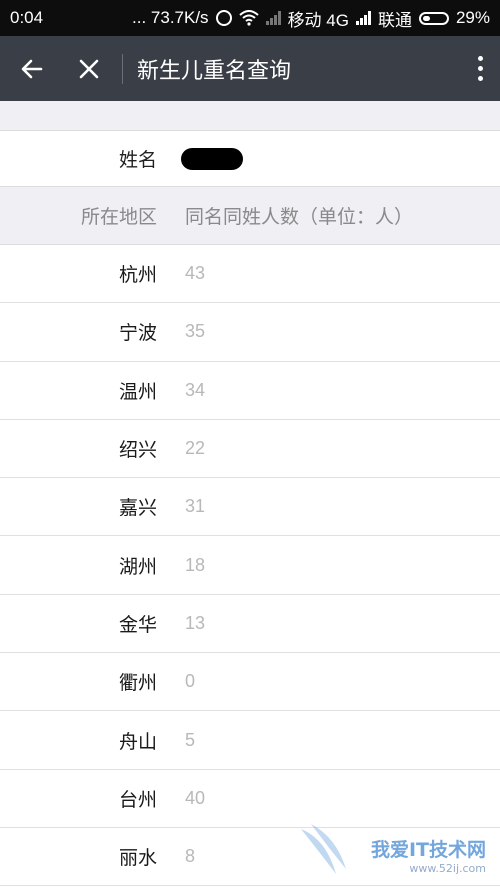 The width and height of the screenshot is (500, 889). I want to click on table-row: 温州 34, so click(250, 390).